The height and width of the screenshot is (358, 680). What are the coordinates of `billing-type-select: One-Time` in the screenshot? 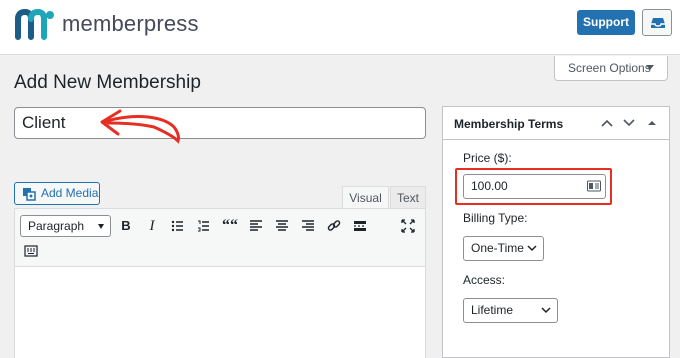 It's located at (503, 248).